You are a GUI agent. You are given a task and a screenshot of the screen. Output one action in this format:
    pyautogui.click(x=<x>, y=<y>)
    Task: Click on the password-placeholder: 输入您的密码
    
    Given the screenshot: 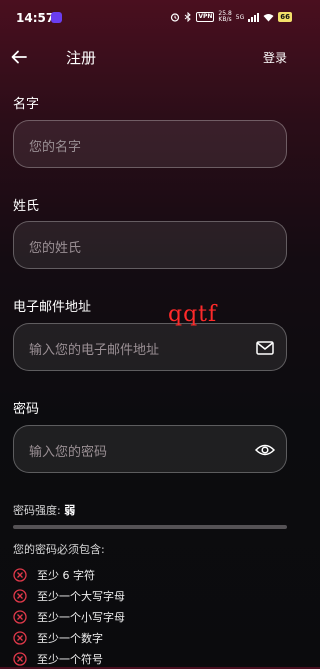 What is the action you would take?
    pyautogui.click(x=68, y=452)
    